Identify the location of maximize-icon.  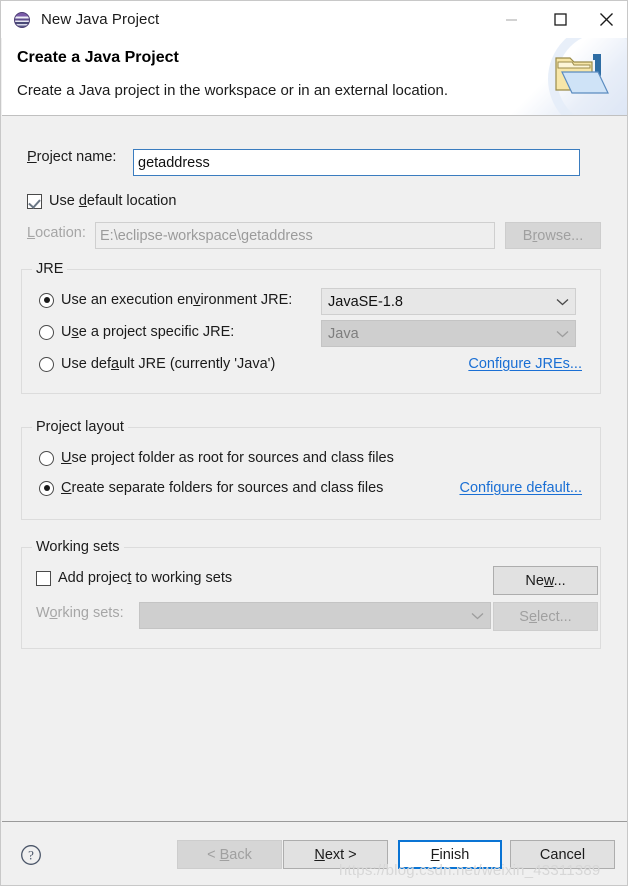
(560, 19).